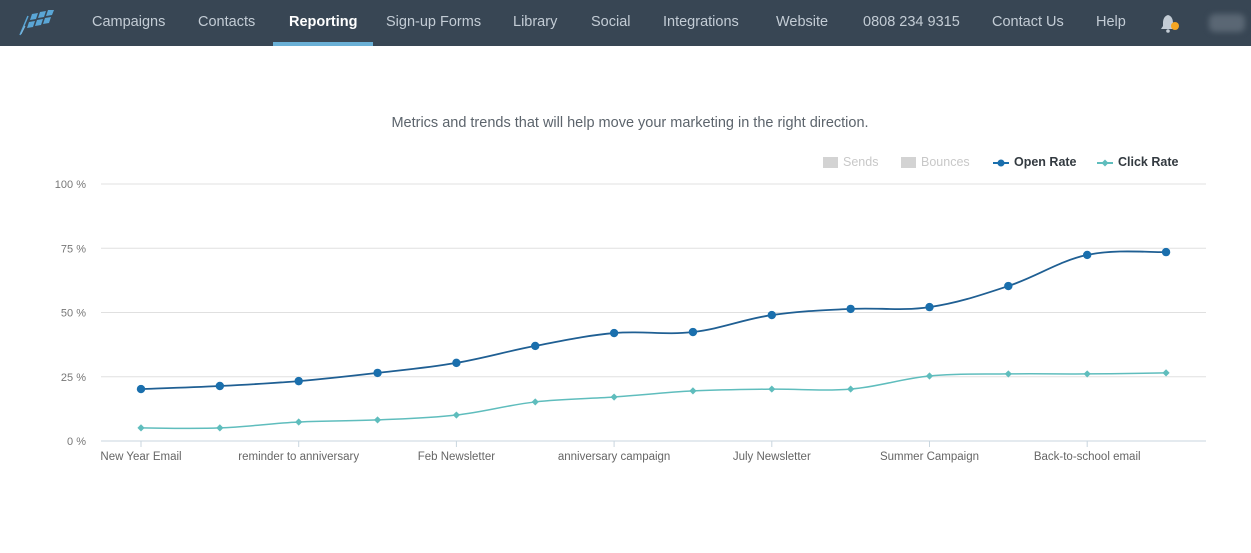 The image size is (1251, 553). Describe the element at coordinates (140, 457) in the screenshot. I see `x-tick-label: New Year Email` at that location.